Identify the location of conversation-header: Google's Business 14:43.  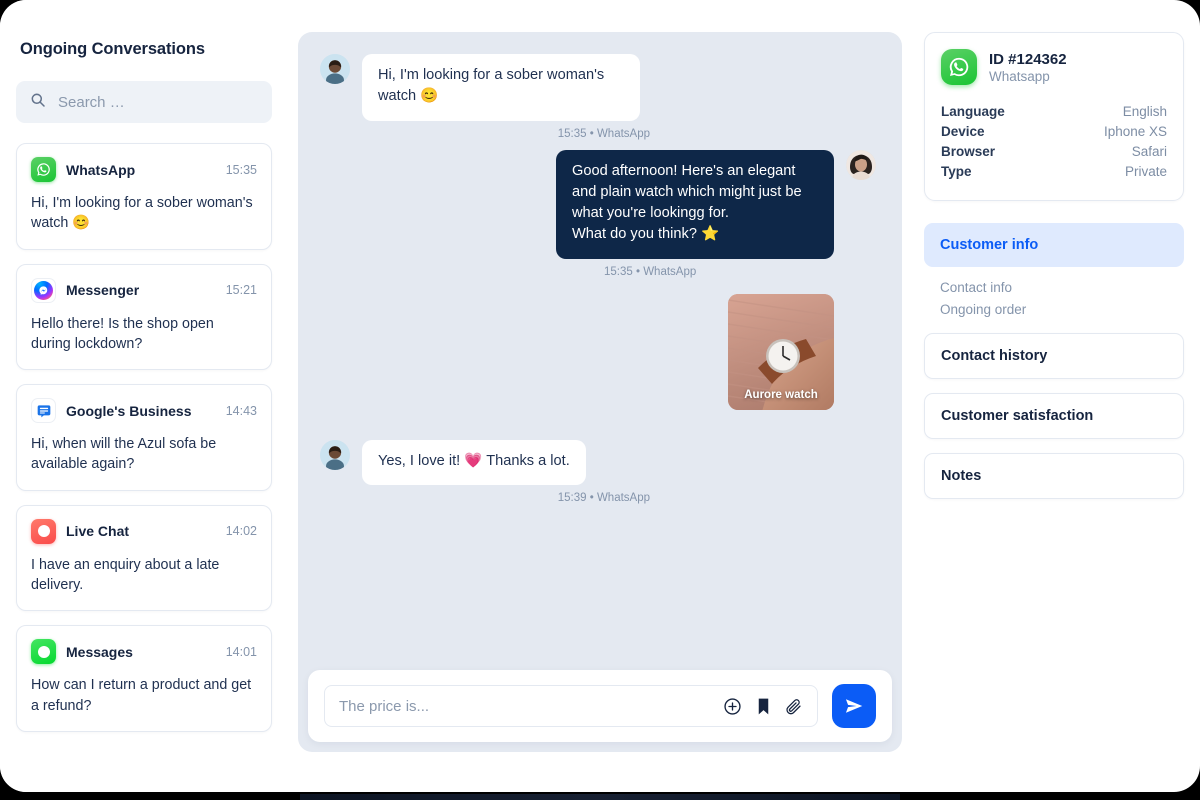
(144, 411).